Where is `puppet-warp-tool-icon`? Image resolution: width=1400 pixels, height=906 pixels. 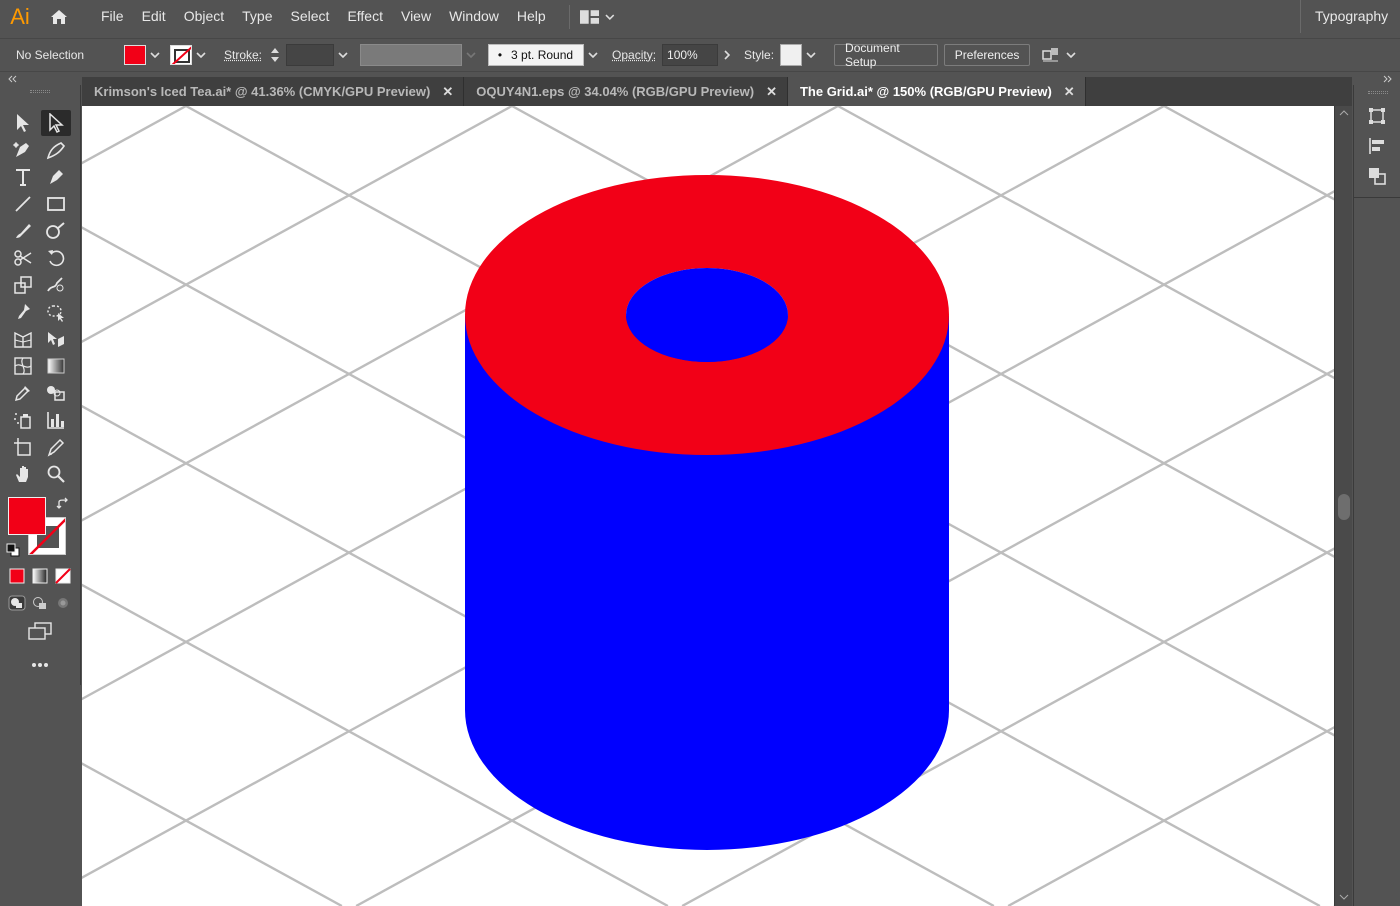
puppet-warp-tool-icon is located at coordinates (23, 312).